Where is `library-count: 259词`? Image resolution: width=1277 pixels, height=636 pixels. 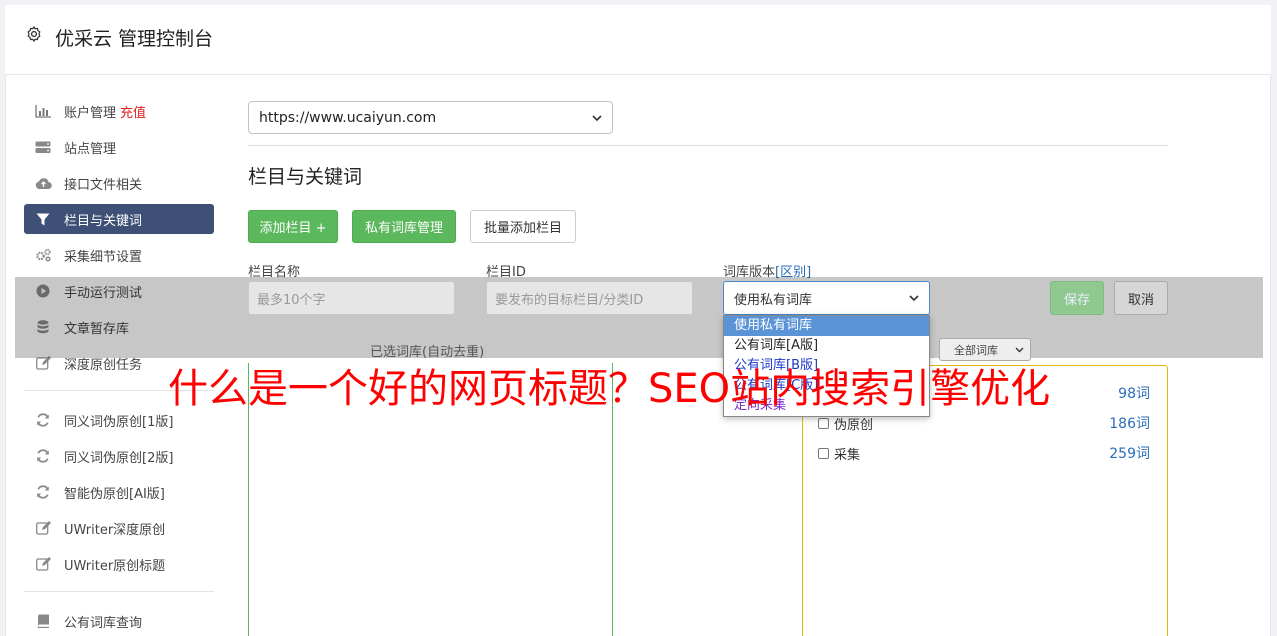 library-count: 259词 is located at coordinates (1129, 454).